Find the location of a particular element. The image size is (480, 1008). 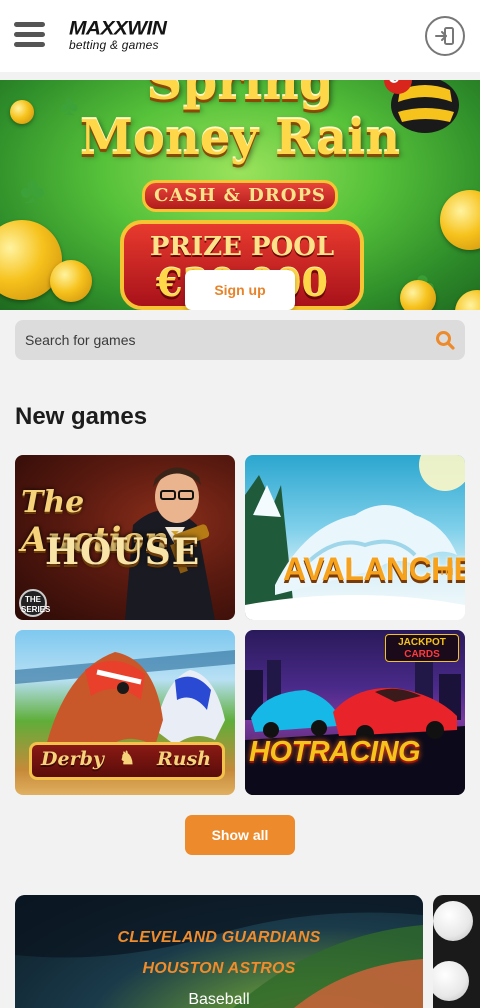

login-icon is located at coordinates (444, 36).